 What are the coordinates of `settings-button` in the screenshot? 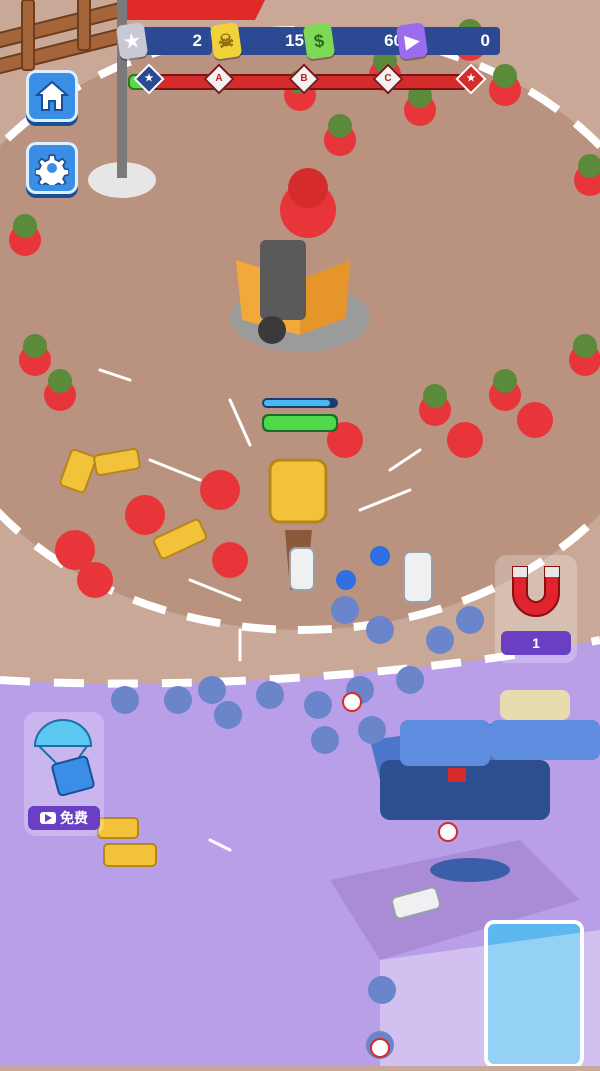 It's located at (52, 168).